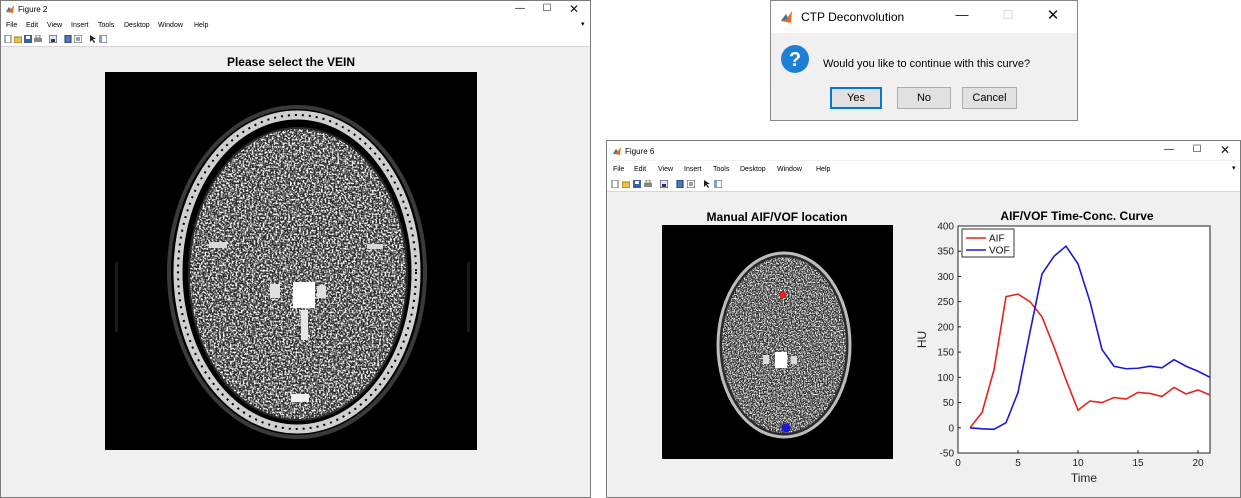 This screenshot has height=498, width=1241. Describe the element at coordinates (923, 184) in the screenshot. I see `figure-6-toolbar` at that location.